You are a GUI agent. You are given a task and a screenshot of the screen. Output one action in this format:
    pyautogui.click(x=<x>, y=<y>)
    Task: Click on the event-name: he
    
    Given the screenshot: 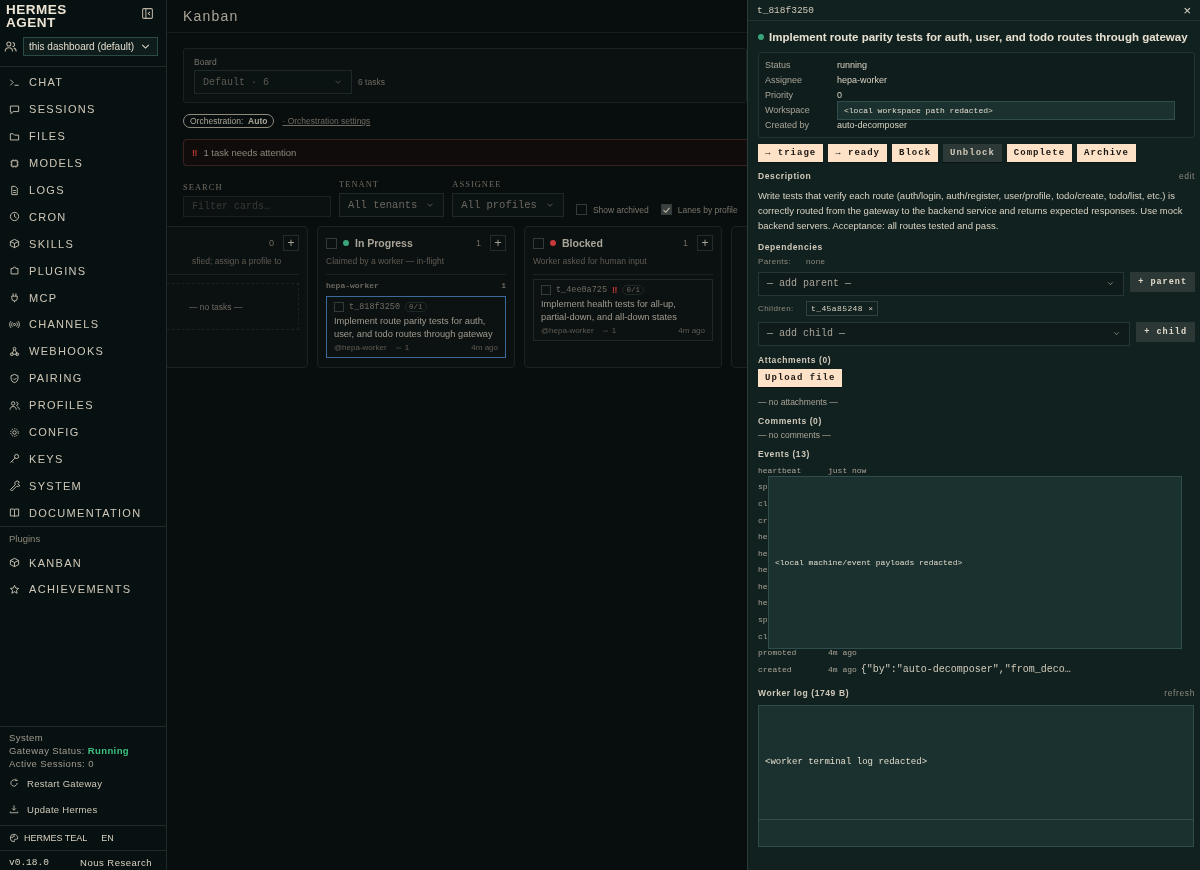 What is the action you would take?
    pyautogui.click(x=763, y=570)
    